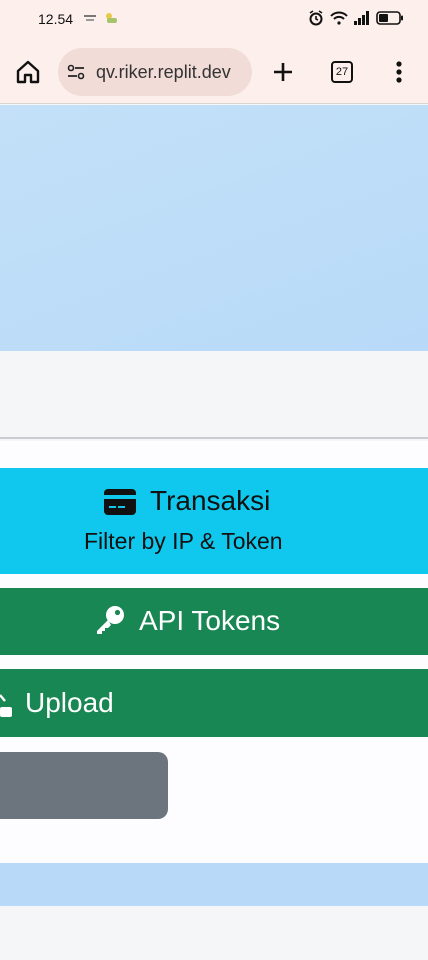 Image resolution: width=428 pixels, height=960 pixels. Describe the element at coordinates (214, 395) in the screenshot. I see `header-section` at that location.